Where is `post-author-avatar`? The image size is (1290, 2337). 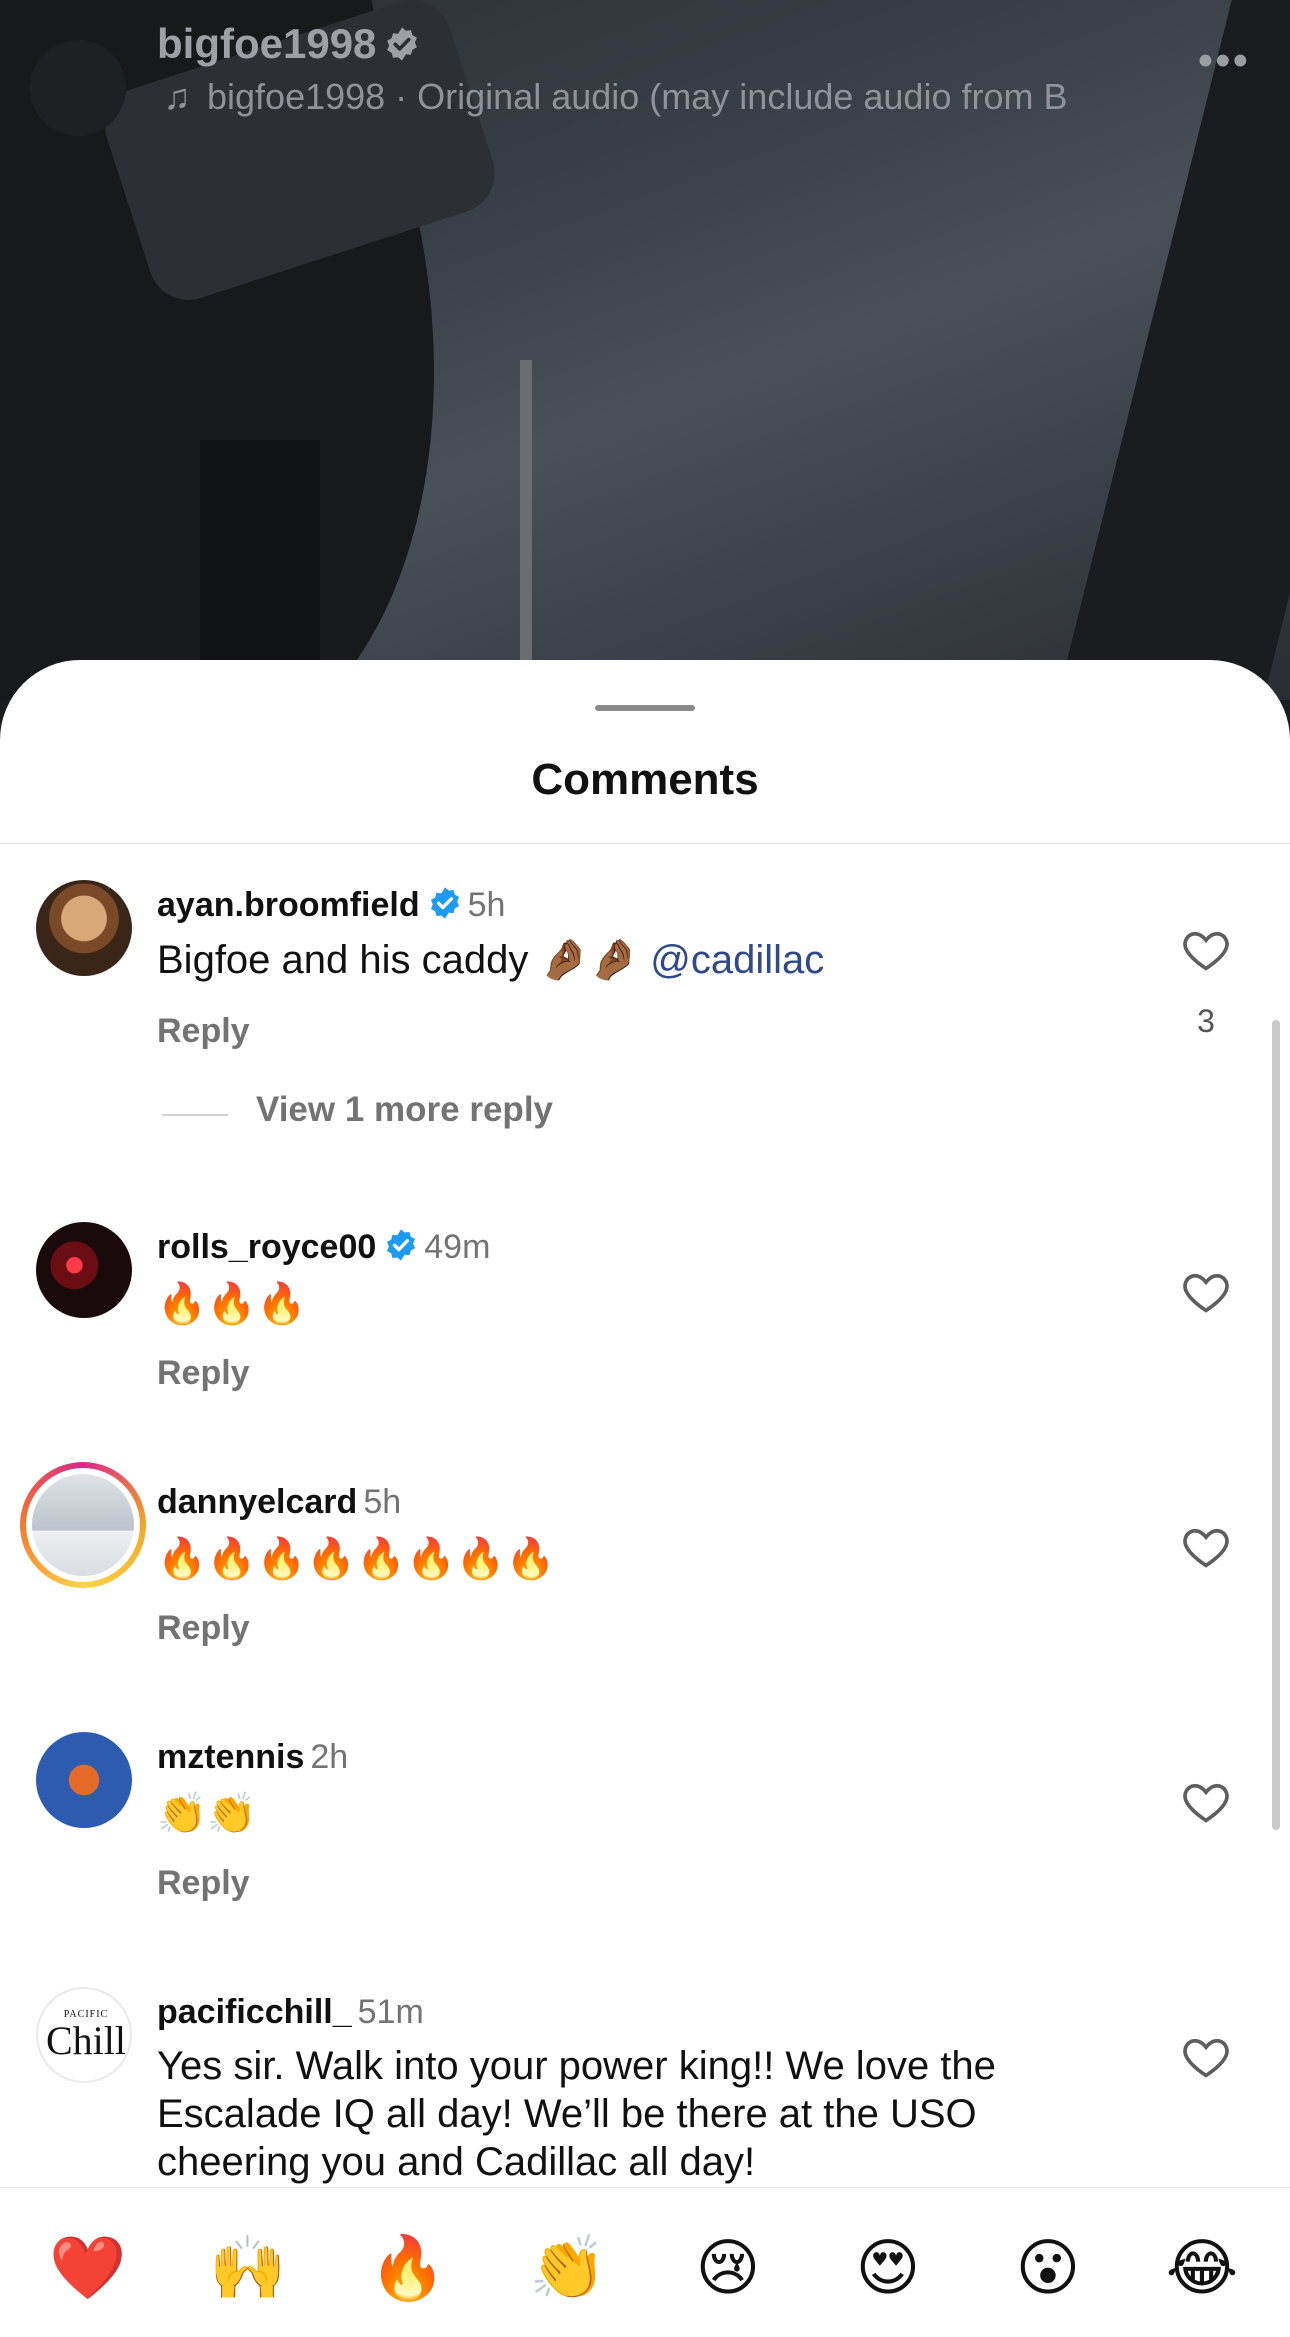 post-author-avatar is located at coordinates (78, 88).